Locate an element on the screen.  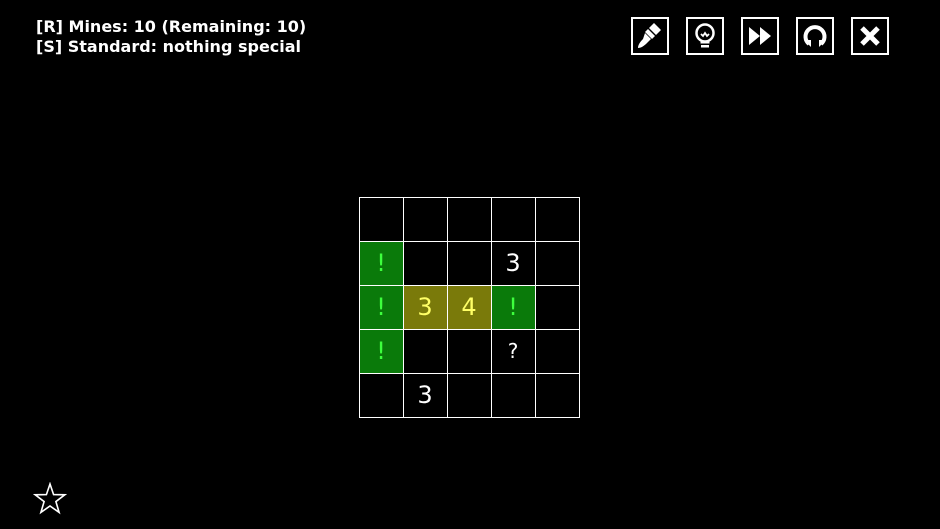
fast-forward-icon is located at coordinates (760, 36).